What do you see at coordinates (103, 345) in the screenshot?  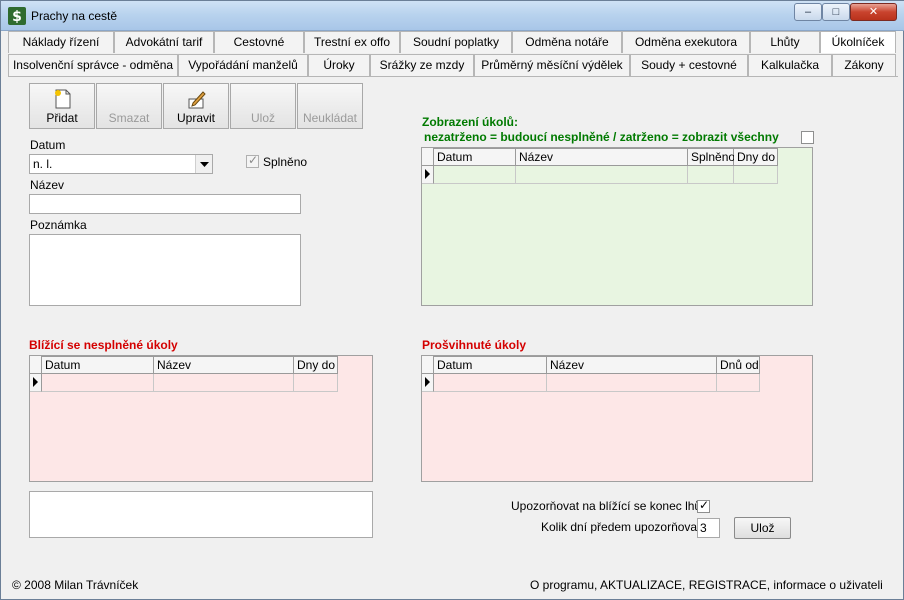 I see `upcoming-title: Blížící se nesplněné úkoly` at bounding box center [103, 345].